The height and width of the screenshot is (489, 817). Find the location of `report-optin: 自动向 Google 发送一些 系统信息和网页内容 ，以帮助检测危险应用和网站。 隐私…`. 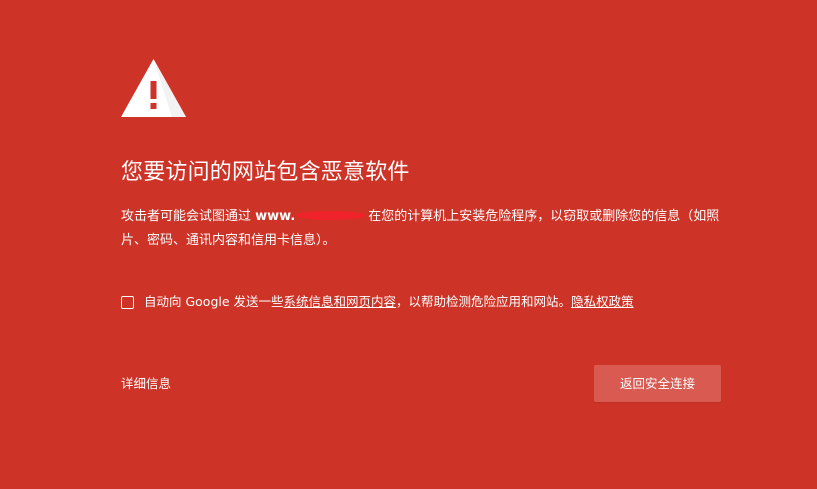

report-optin: 自动向 Google 发送一些 系统信息和网页内容 ，以帮助检测危险应用和网站。 隐私… is located at coordinates (377, 302).